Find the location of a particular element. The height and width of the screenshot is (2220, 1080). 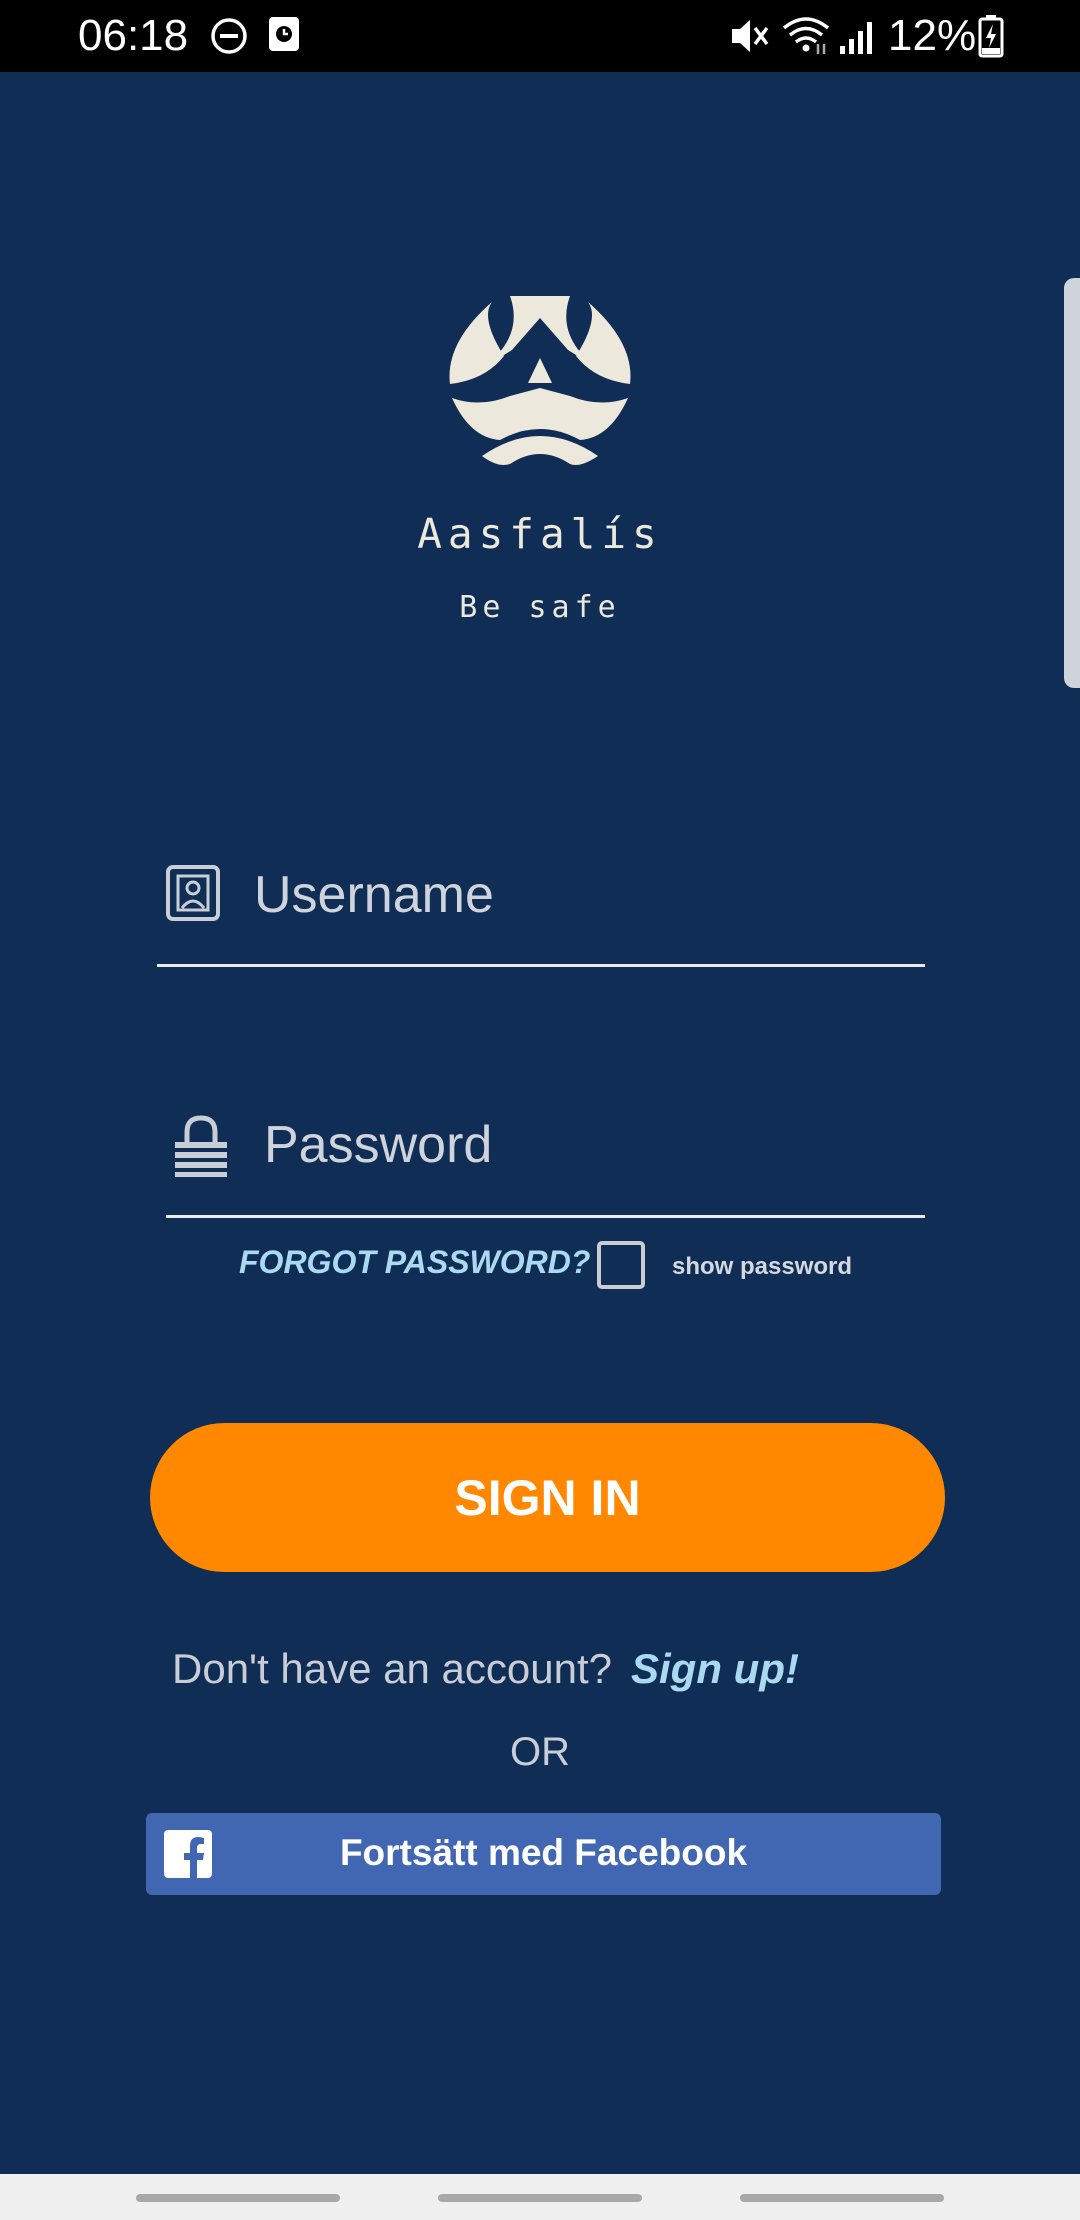

cell-signal-icon is located at coordinates (856, 38).